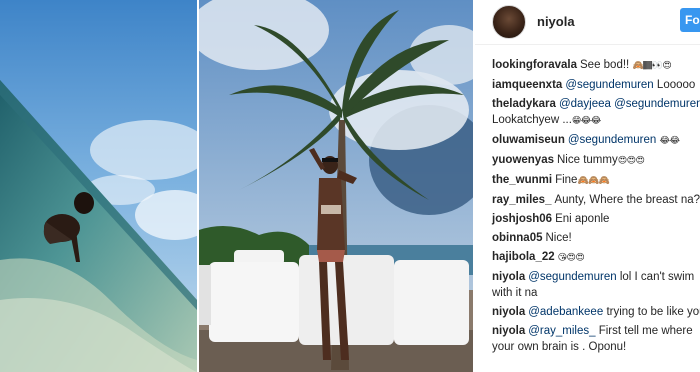  What do you see at coordinates (627, 200) in the screenshot?
I see `comment-text: Aunty, Where the breast na?..` at bounding box center [627, 200].